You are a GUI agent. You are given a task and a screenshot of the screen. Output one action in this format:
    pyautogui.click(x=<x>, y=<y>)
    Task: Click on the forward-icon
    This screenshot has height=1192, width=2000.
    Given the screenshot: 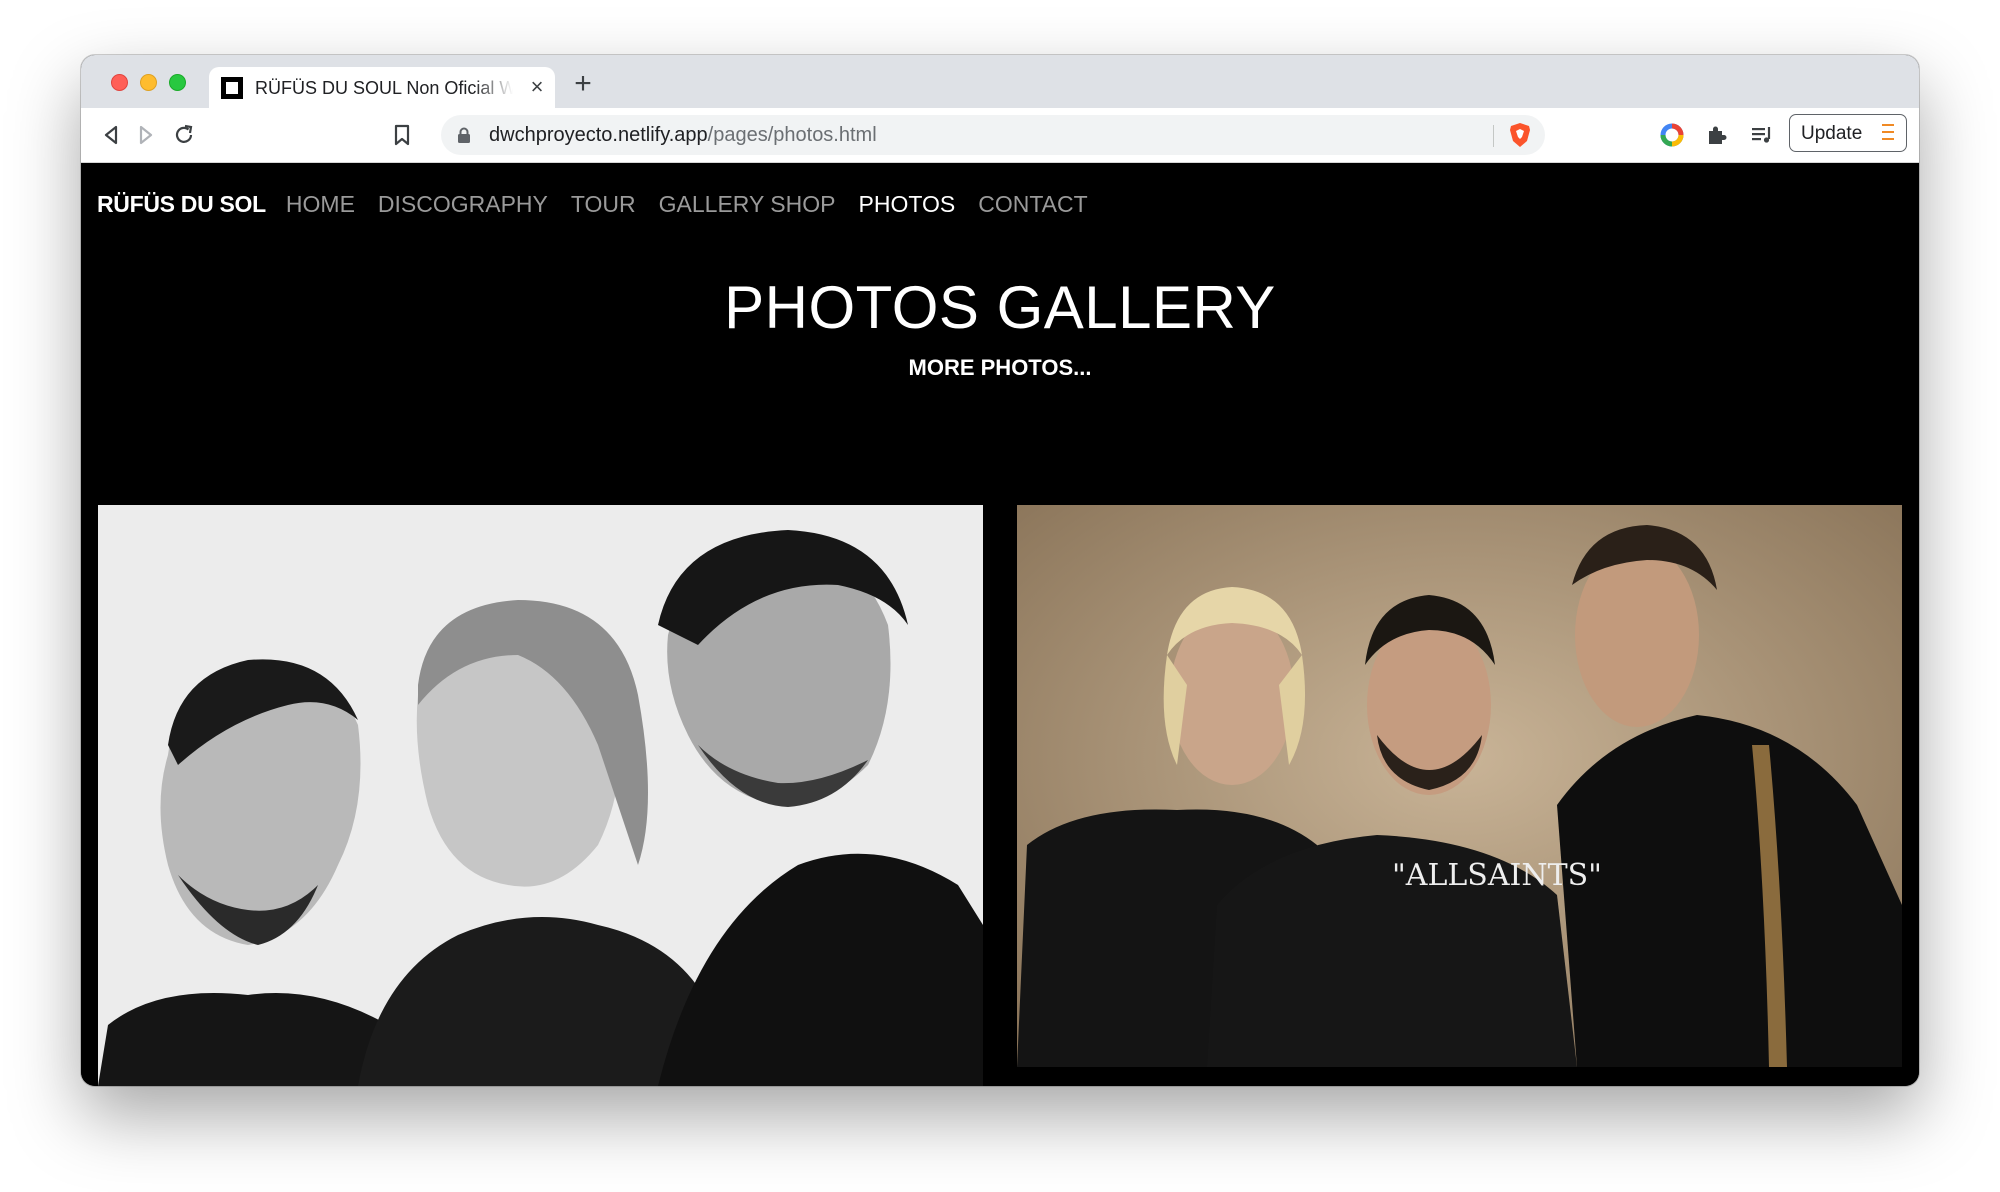 What is the action you would take?
    pyautogui.click(x=145, y=135)
    